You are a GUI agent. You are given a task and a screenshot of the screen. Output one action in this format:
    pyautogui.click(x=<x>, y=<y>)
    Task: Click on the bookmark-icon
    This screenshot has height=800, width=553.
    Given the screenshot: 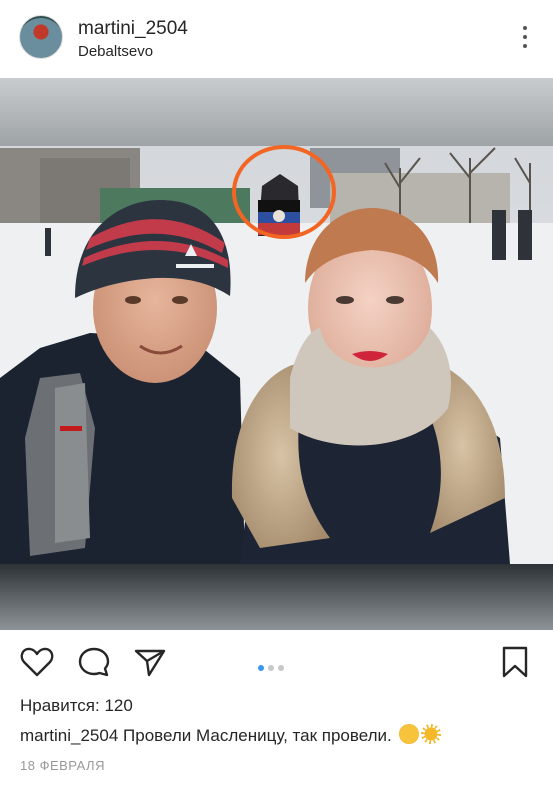 What is the action you would take?
    pyautogui.click(x=515, y=662)
    